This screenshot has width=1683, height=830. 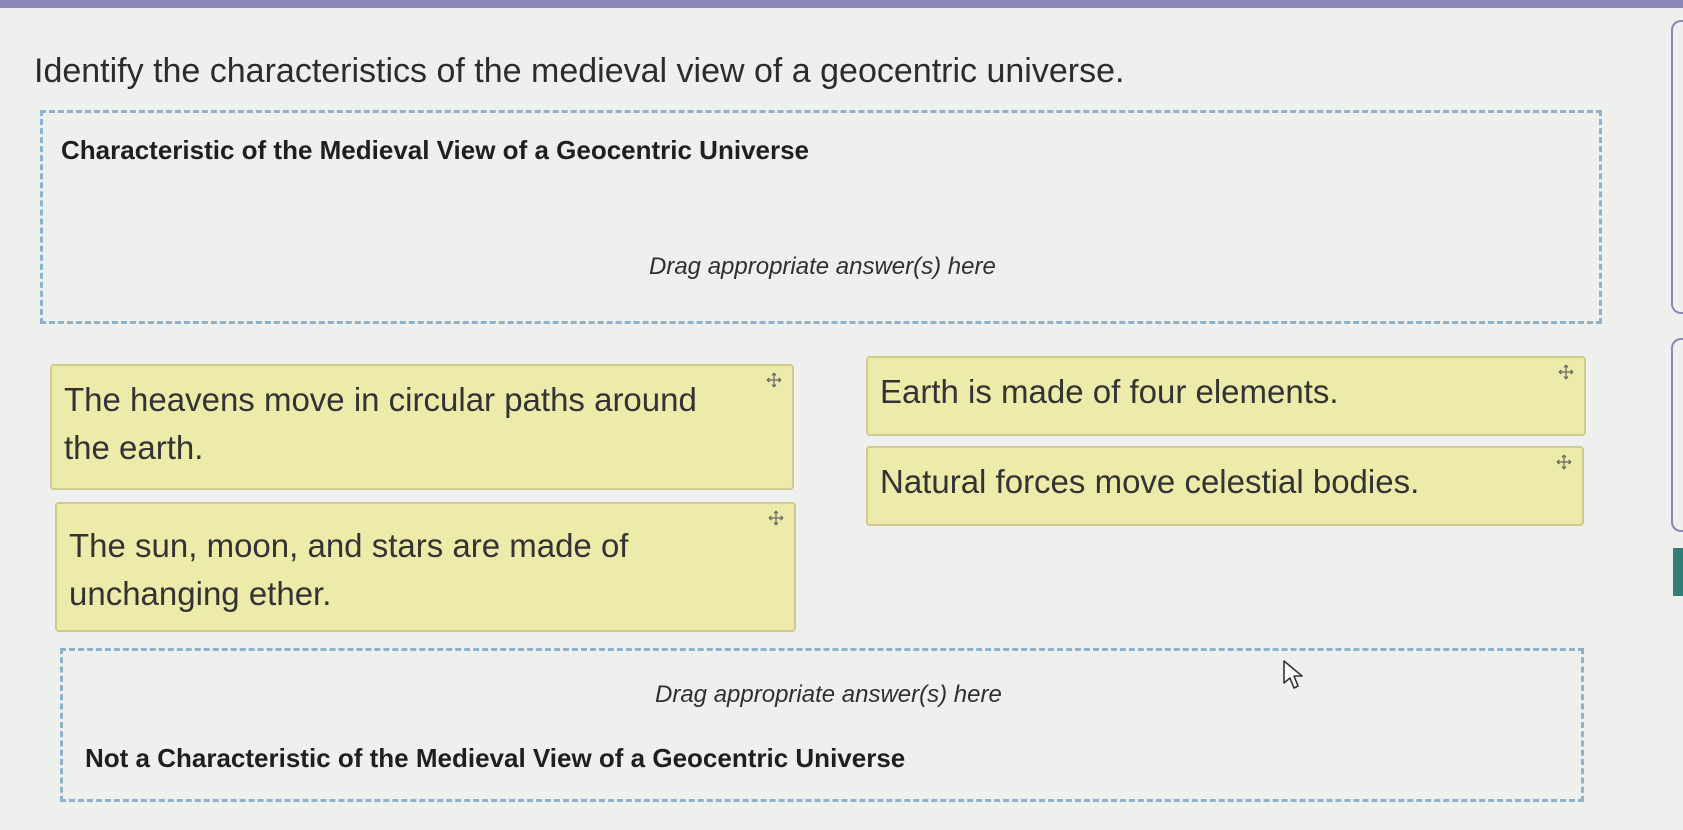 What do you see at coordinates (1150, 481) in the screenshot?
I see `answer-card-text: Natural forces move celestial bodies.` at bounding box center [1150, 481].